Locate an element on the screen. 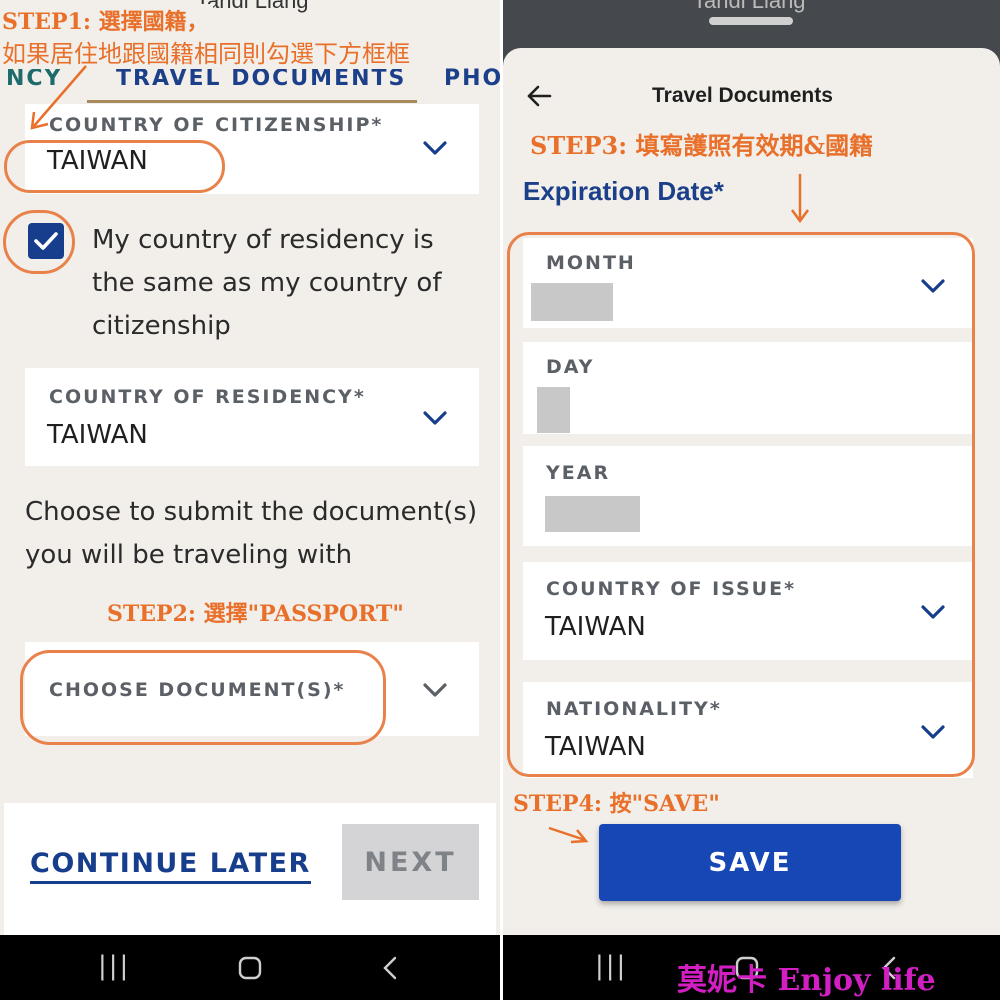  citizenship-highlight is located at coordinates (114, 166).